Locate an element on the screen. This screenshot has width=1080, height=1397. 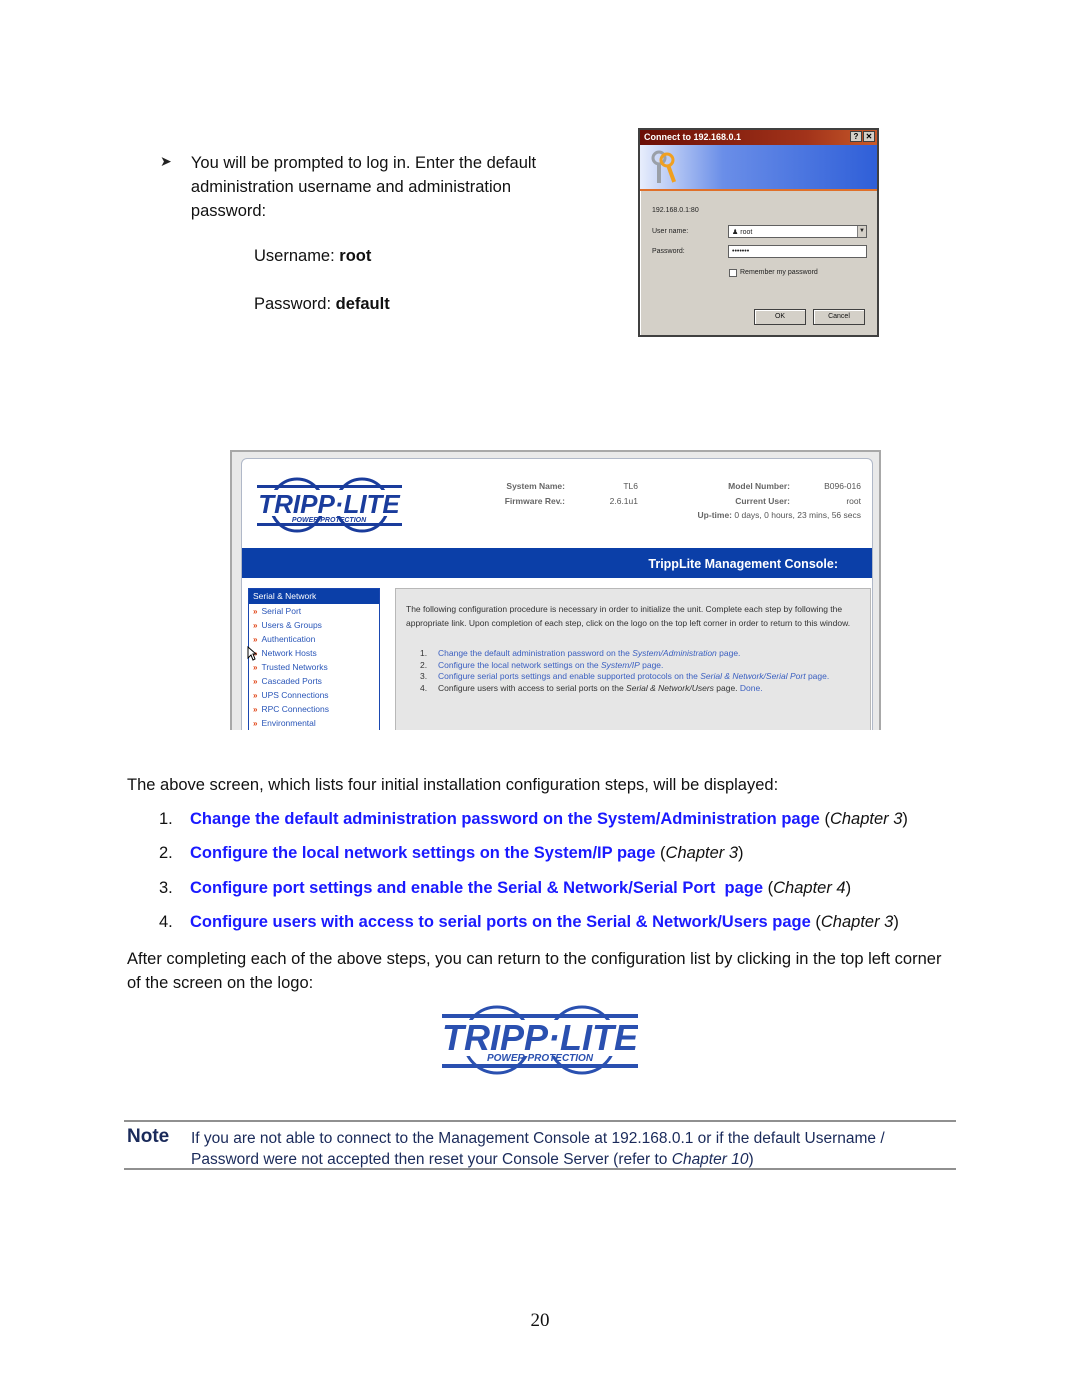
step-number: 4. is located at coordinates (166, 922).